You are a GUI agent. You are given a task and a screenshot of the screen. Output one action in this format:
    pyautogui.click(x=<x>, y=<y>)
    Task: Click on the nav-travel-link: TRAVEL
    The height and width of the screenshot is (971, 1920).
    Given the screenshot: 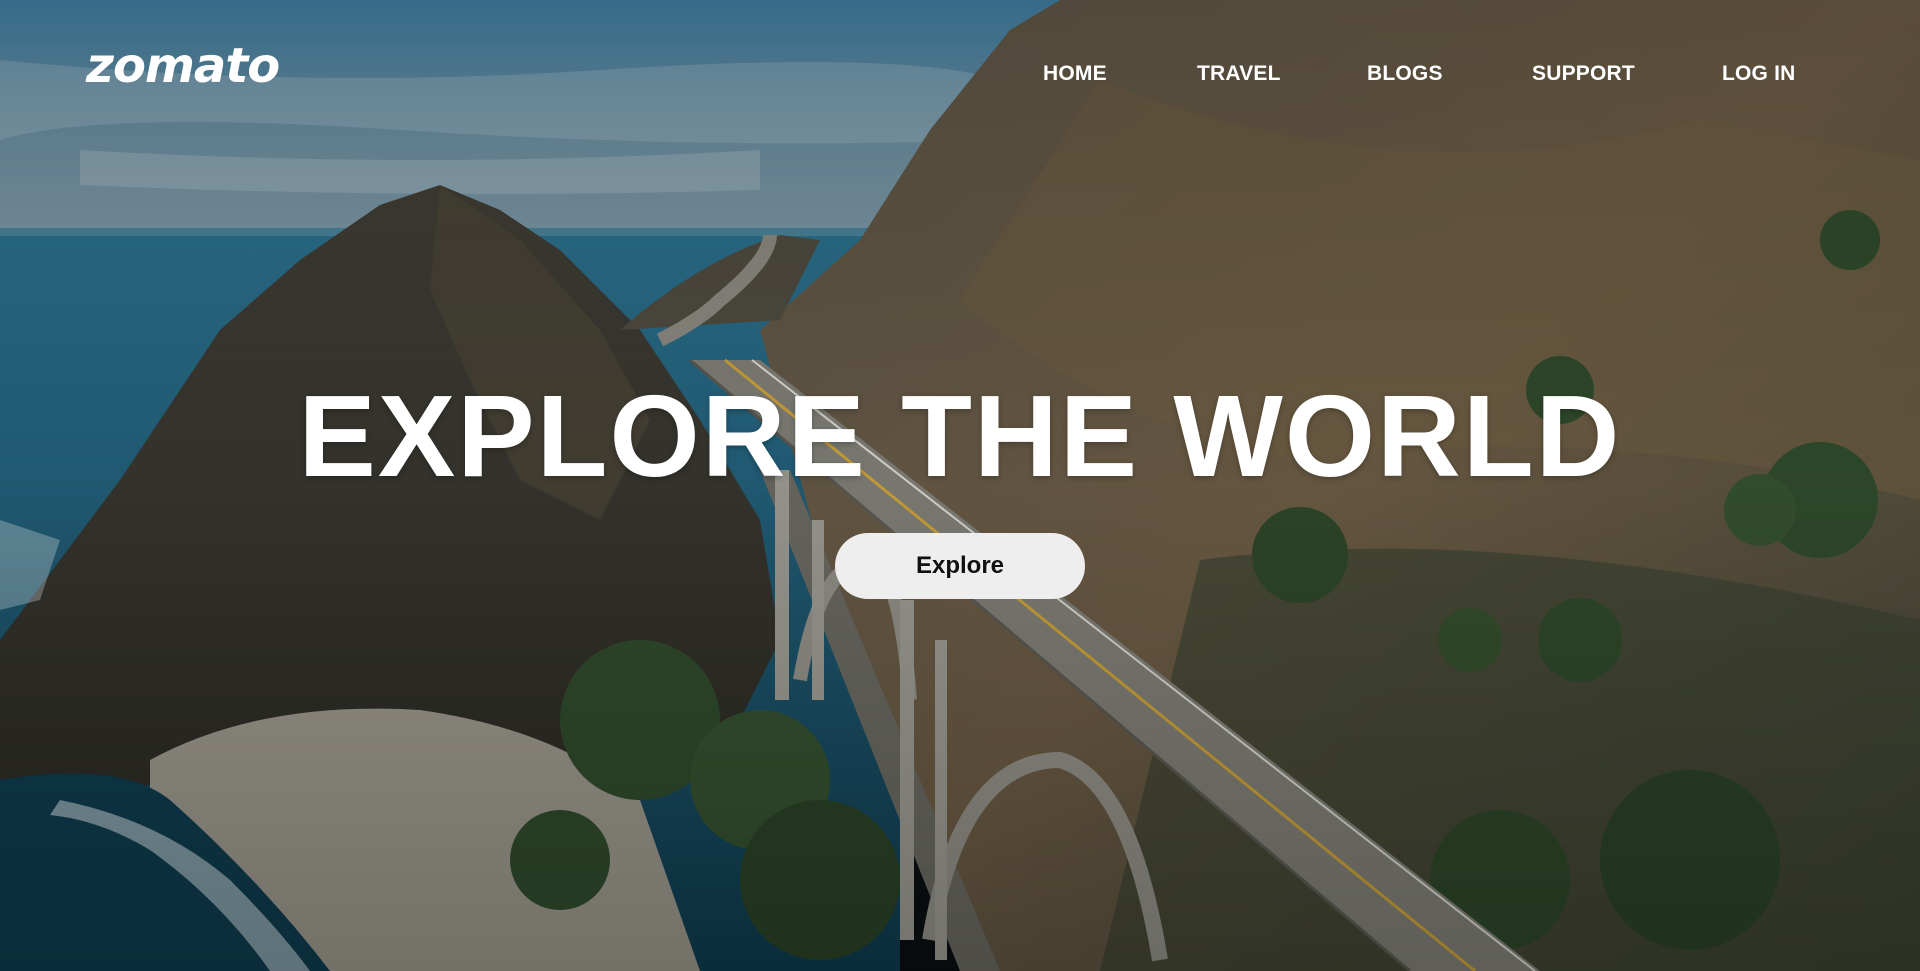 What is the action you would take?
    pyautogui.click(x=1239, y=74)
    